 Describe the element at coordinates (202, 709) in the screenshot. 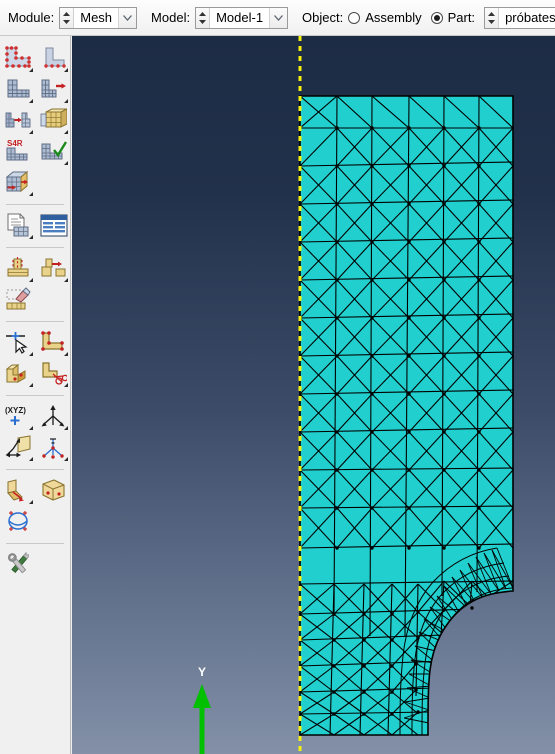

I see `coordinate-triad: Y` at that location.